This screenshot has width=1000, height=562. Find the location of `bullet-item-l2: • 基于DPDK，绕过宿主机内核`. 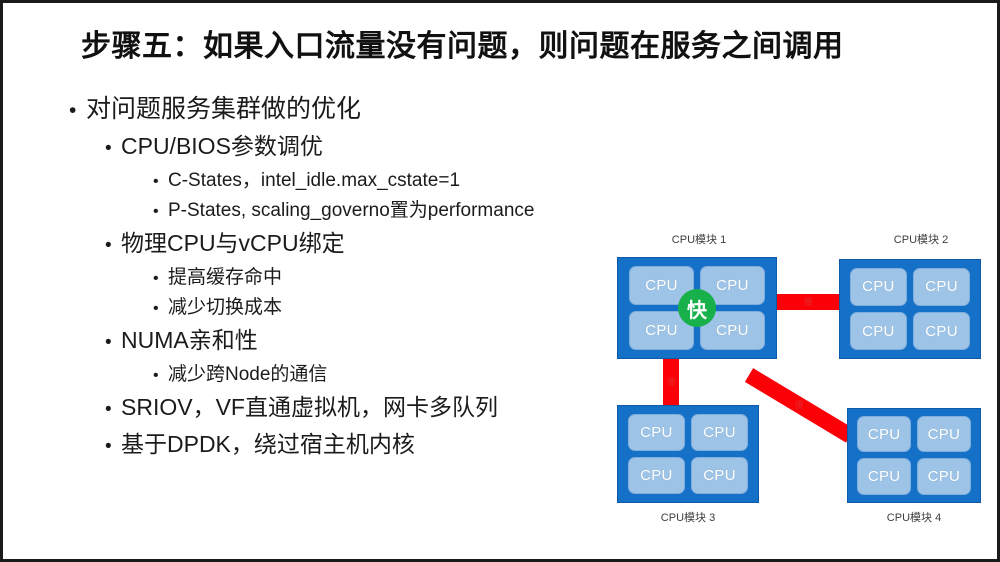

bullet-item-l2: • 基于DPDK，绕过宿主机内核 is located at coordinates (377, 445).